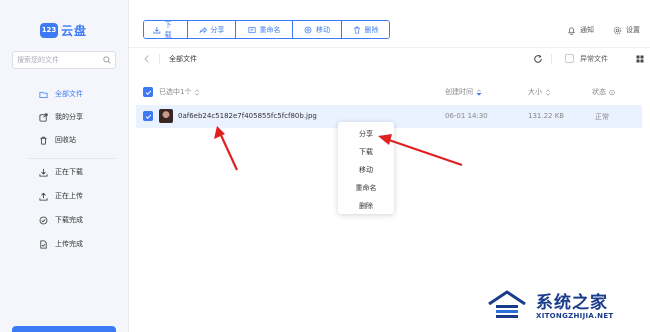 Image resolution: width=650 pixels, height=332 pixels. I want to click on settings-label: 设置, so click(633, 30).